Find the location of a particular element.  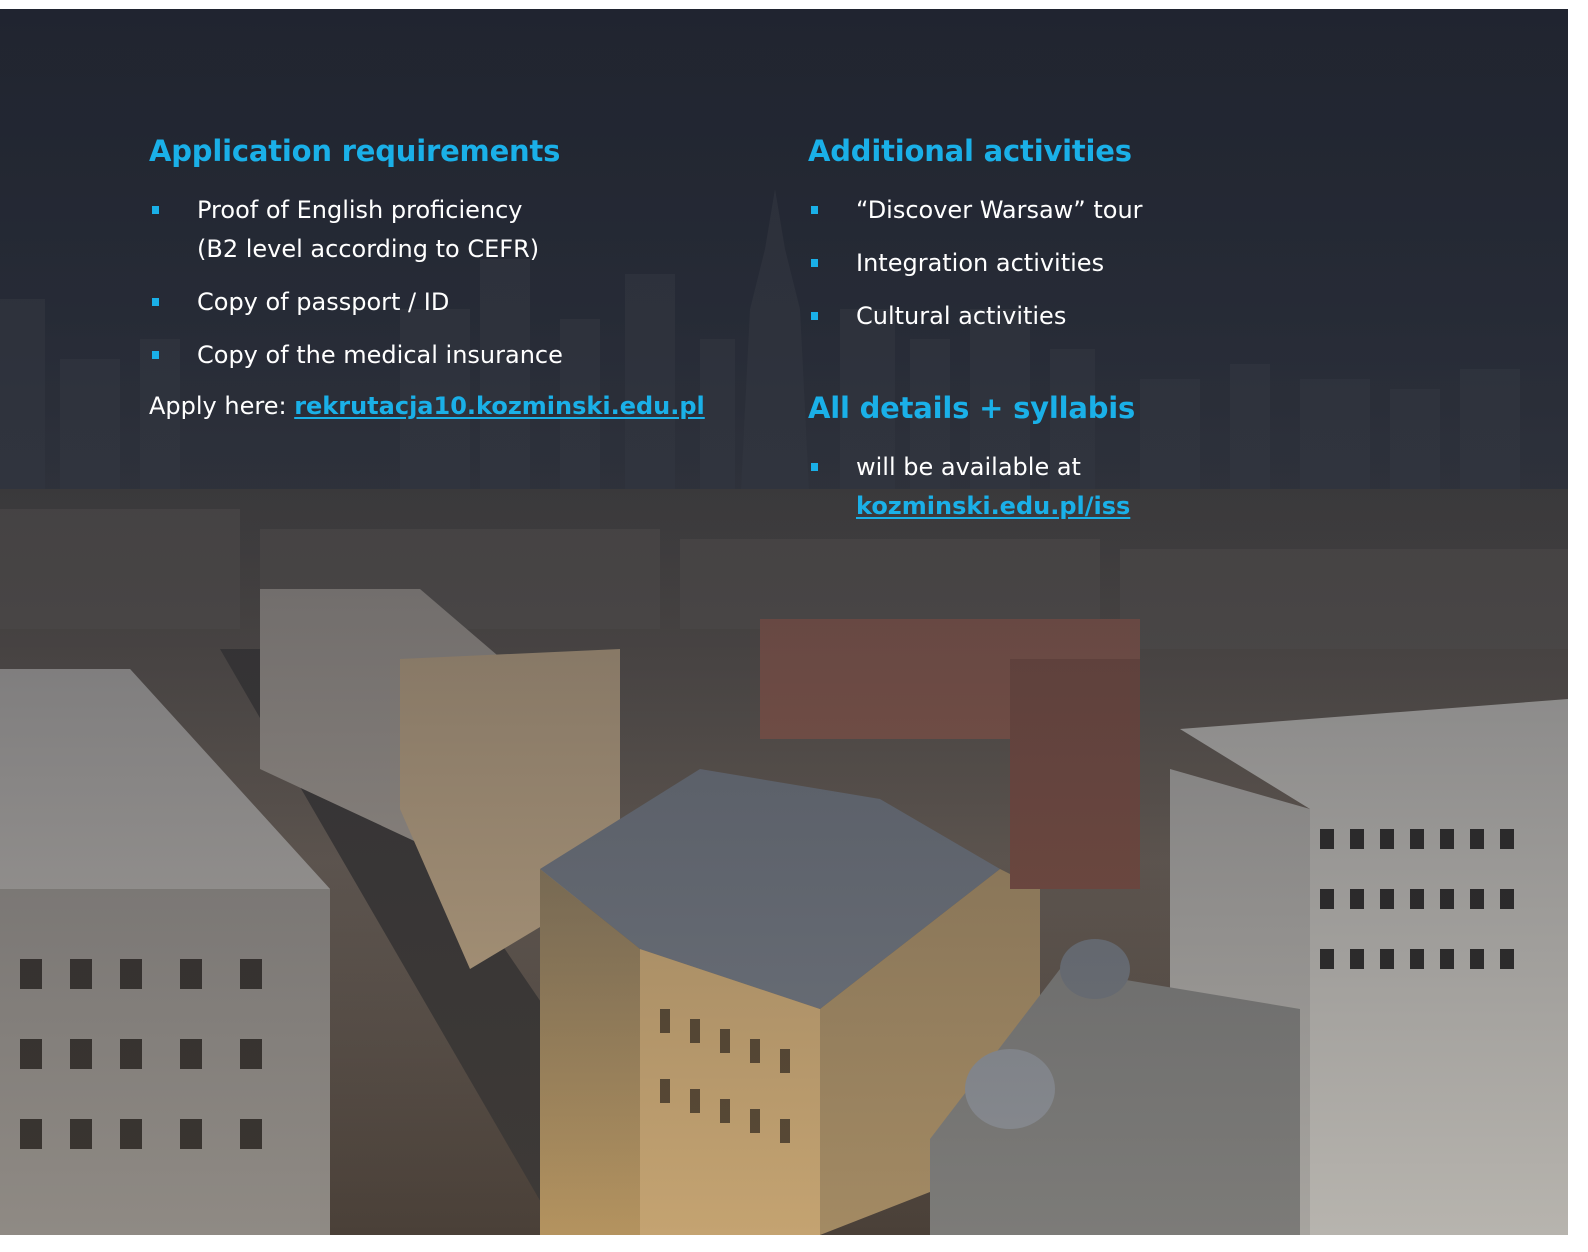

list-item-text: Copy of passport / ID is located at coordinates (323, 302).